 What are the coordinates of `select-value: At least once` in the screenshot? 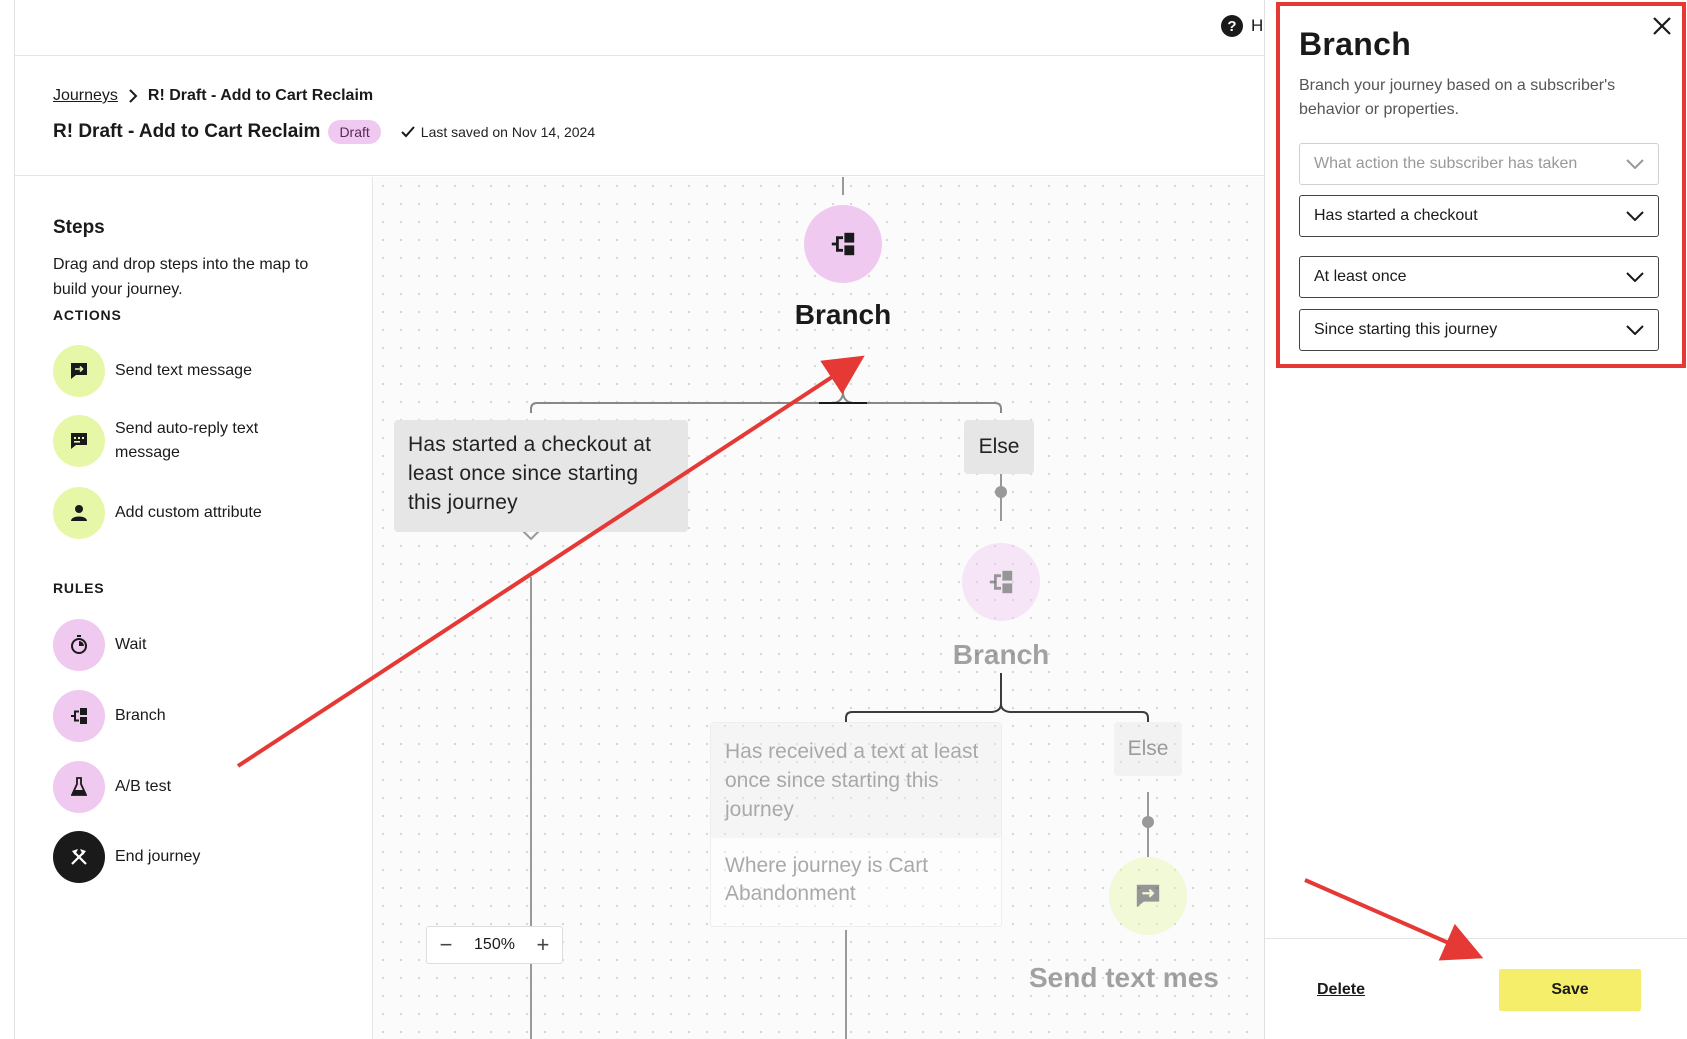 It's located at (1360, 276).